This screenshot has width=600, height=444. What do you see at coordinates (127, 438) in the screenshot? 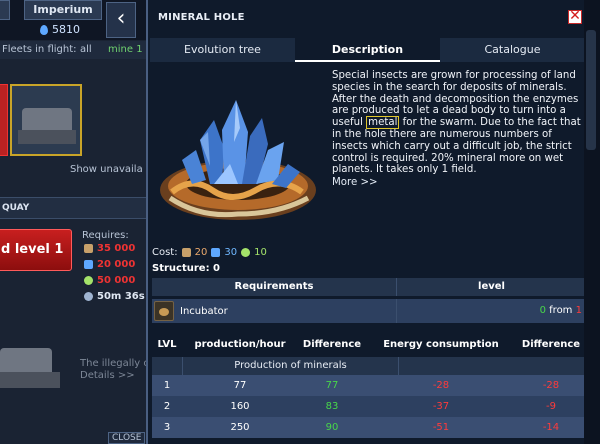
I see `close-button-bg: CLOSE` at bounding box center [127, 438].